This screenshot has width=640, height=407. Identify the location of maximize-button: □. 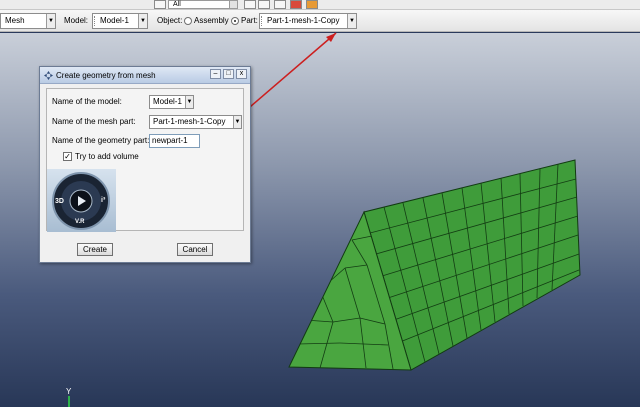
(228, 74).